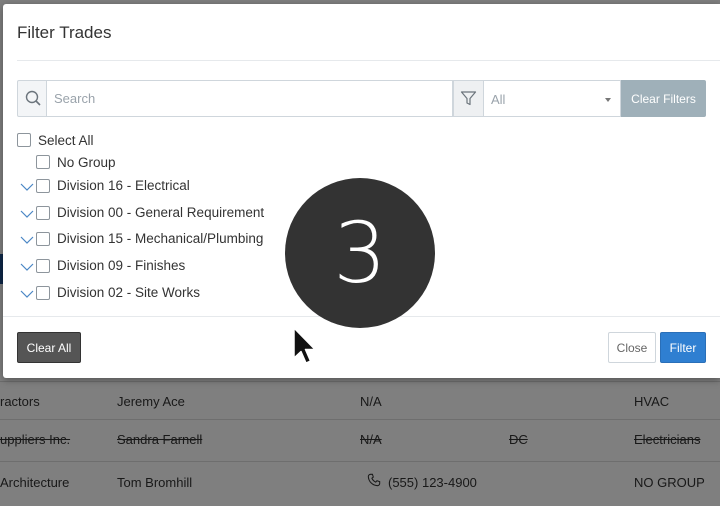 Image resolution: width=720 pixels, height=506 pixels. Describe the element at coordinates (608, 100) in the screenshot. I see `caret-down-icon` at that location.